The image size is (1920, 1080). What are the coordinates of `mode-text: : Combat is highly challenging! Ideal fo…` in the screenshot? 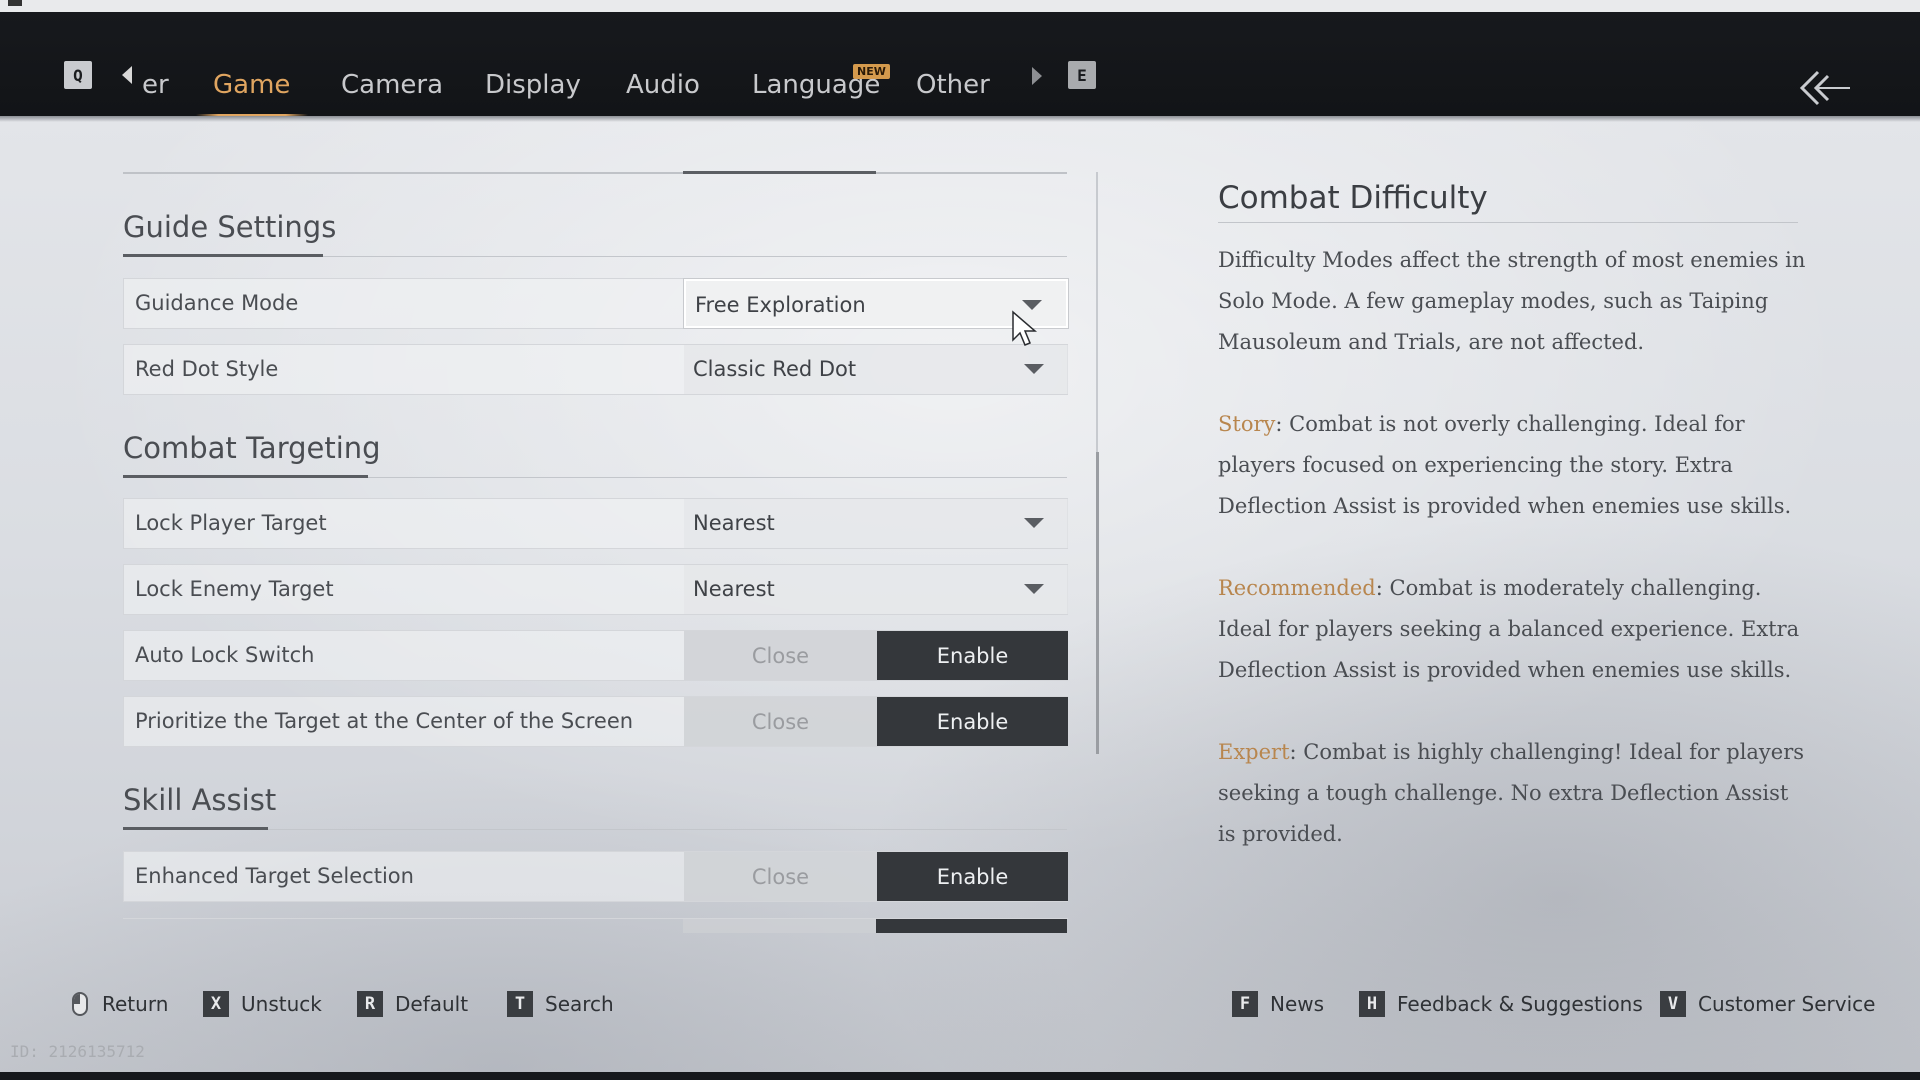 It's located at (1511, 793).